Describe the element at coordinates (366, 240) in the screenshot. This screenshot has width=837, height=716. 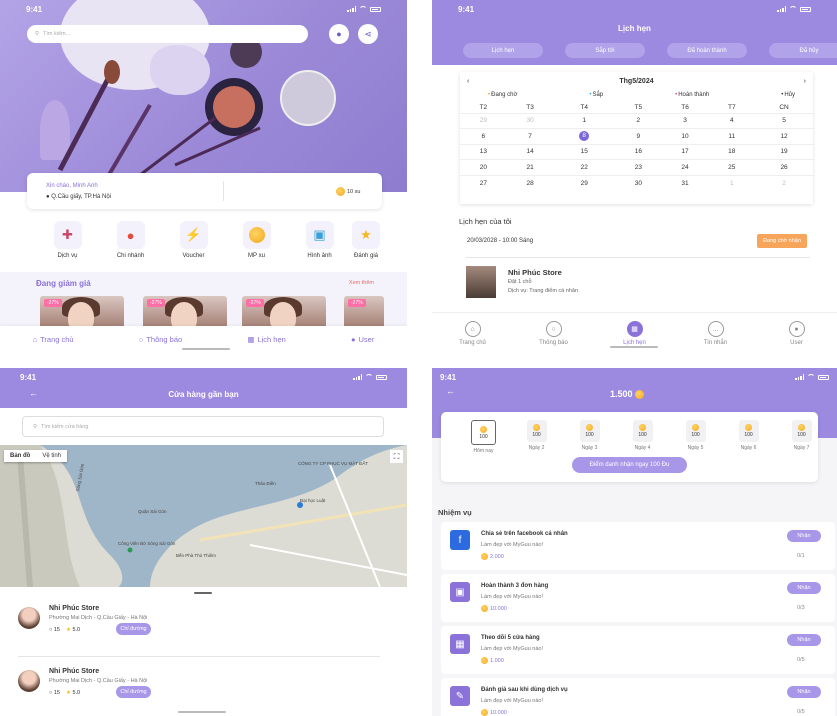
I see `service-danh-gia: ★ Đánh giá` at that location.